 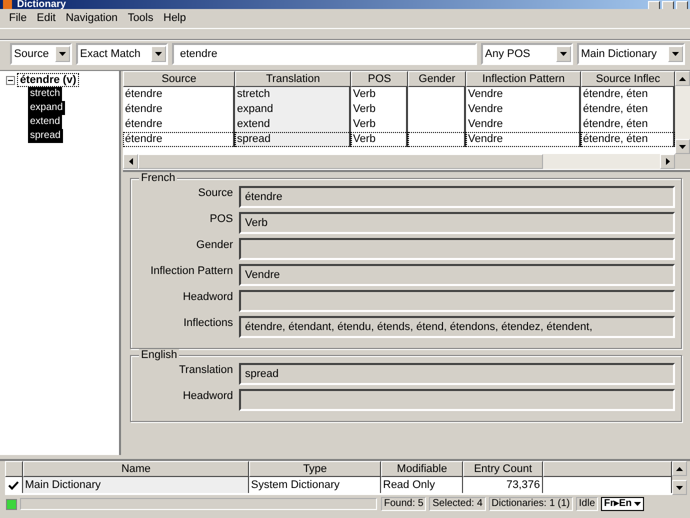 What do you see at coordinates (293, 124) in the screenshot?
I see `table-cell: extend` at bounding box center [293, 124].